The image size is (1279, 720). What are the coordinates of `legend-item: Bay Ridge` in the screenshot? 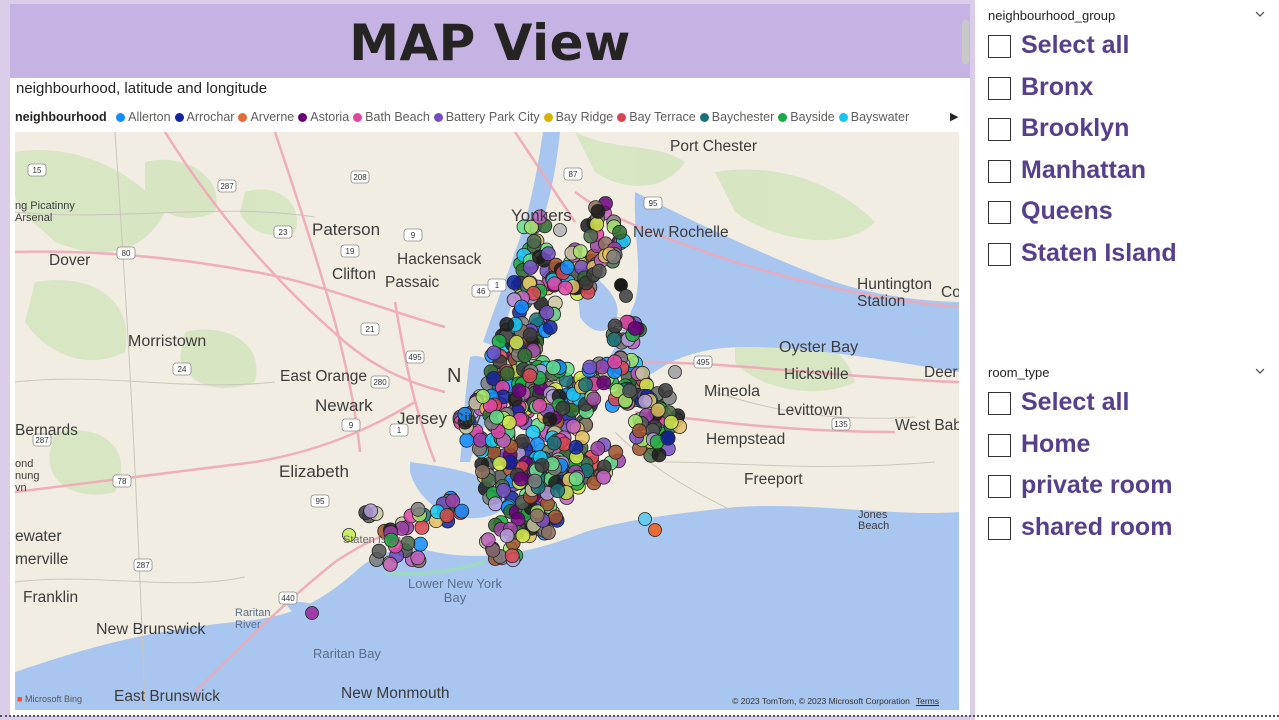 It's located at (578, 117).